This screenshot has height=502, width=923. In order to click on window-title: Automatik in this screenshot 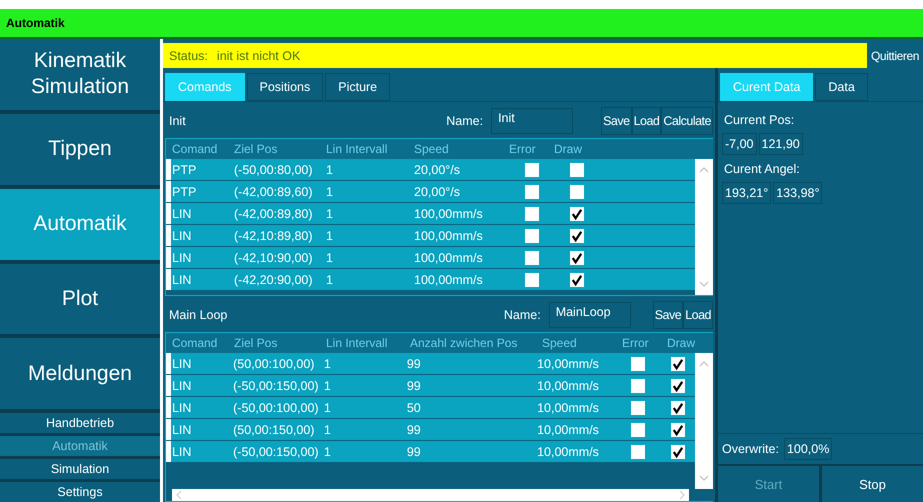, I will do `click(35, 23)`.